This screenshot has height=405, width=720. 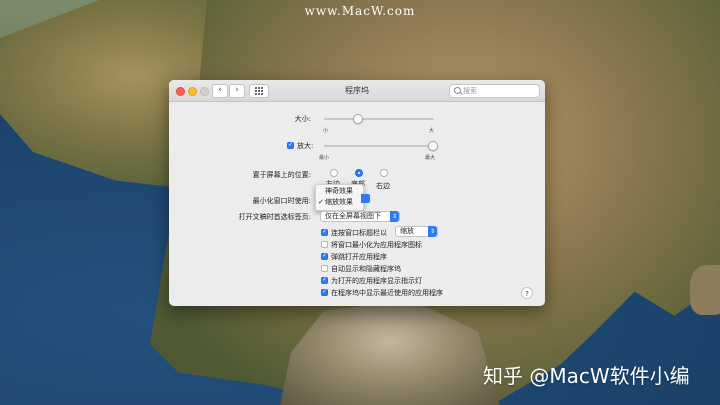 I want to click on search-field: 搜索, so click(x=494, y=91).